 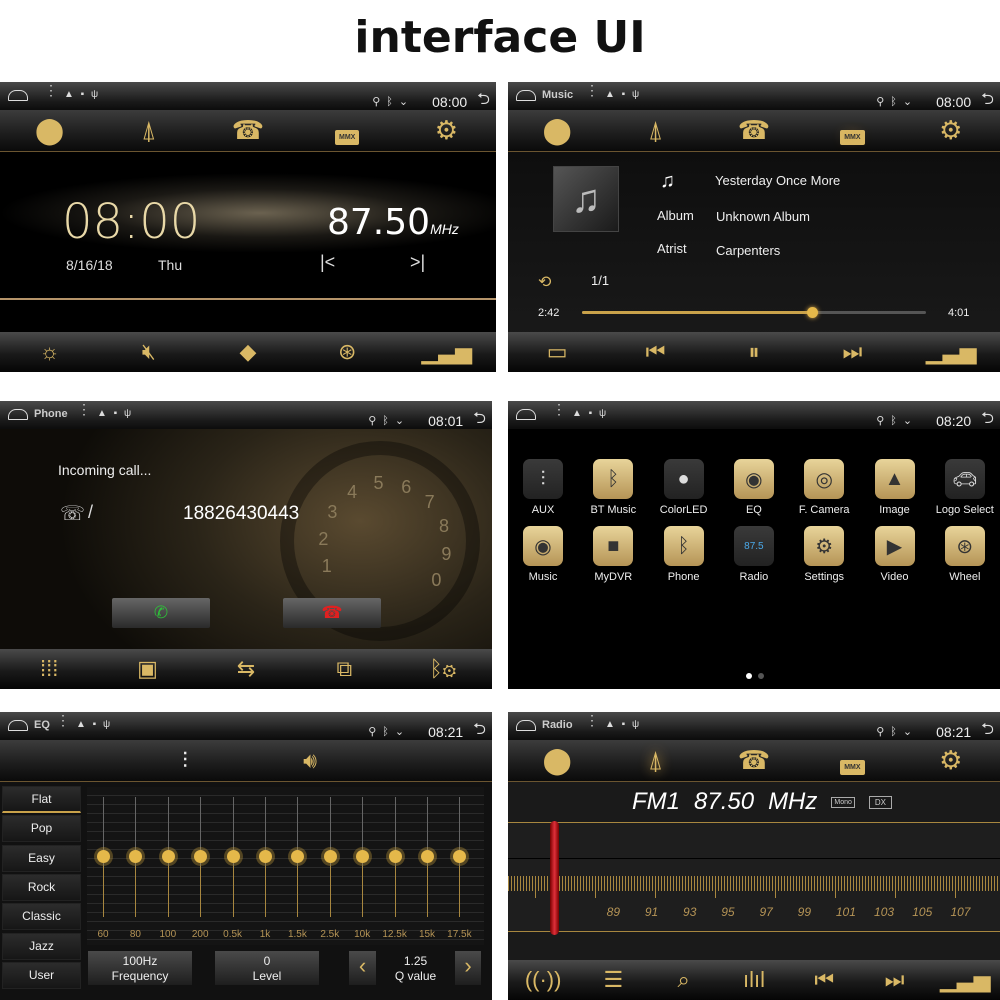 I want to click on level-button: 0 Level, so click(x=267, y=968).